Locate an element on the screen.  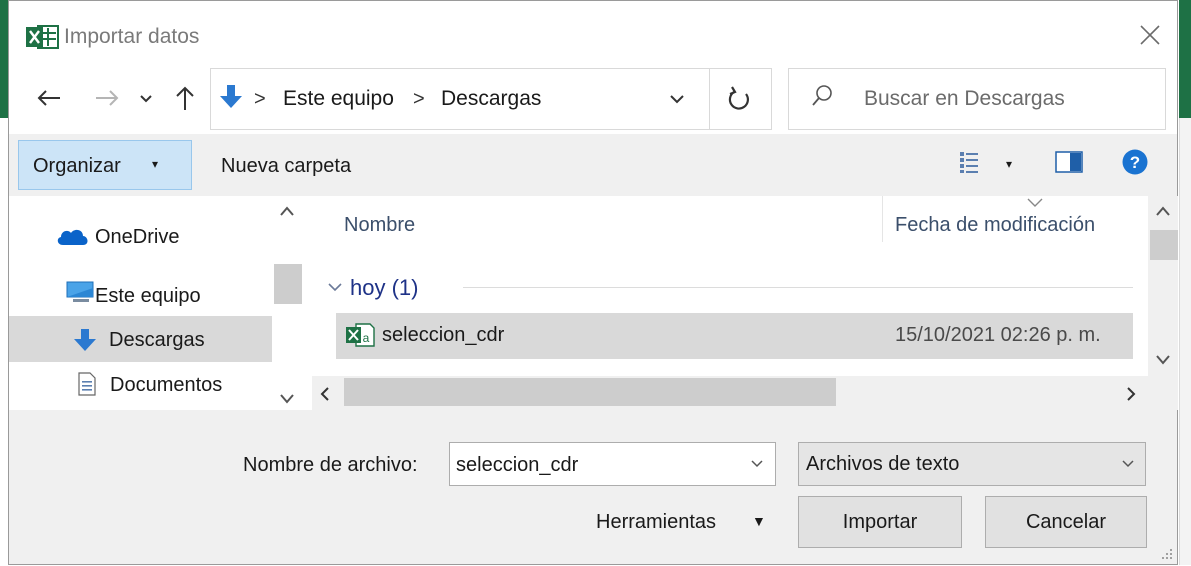
excel-csv-icon: a is located at coordinates (361, 335).